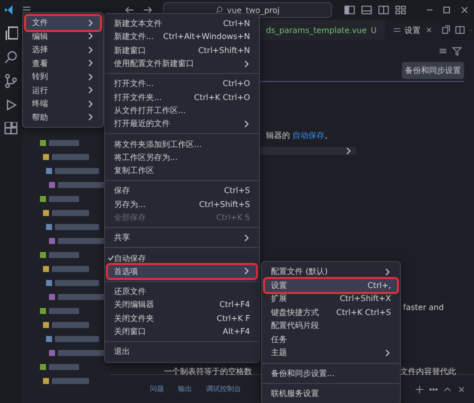  Describe the element at coordinates (447, 389) in the screenshot. I see `chevron-up-icon` at that location.